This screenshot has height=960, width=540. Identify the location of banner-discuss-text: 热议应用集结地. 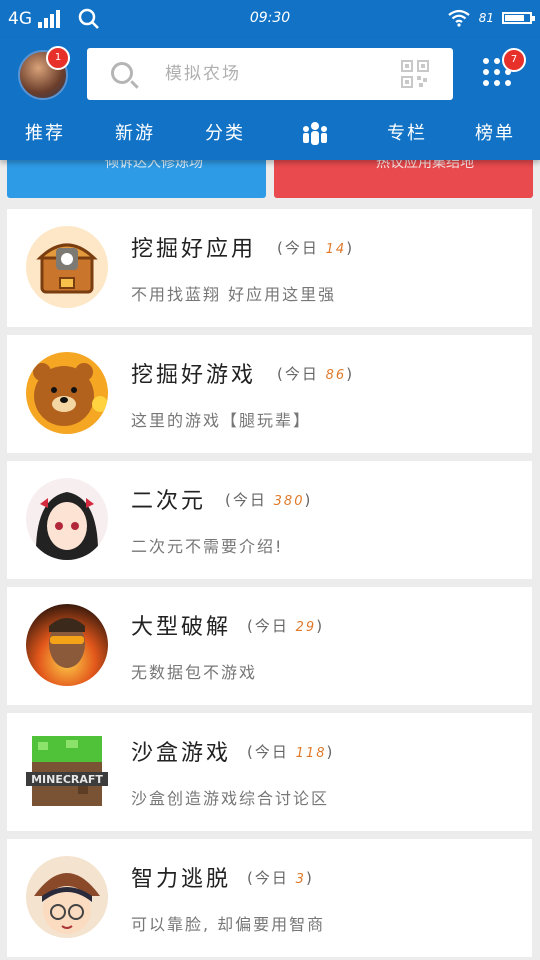
(425, 165).